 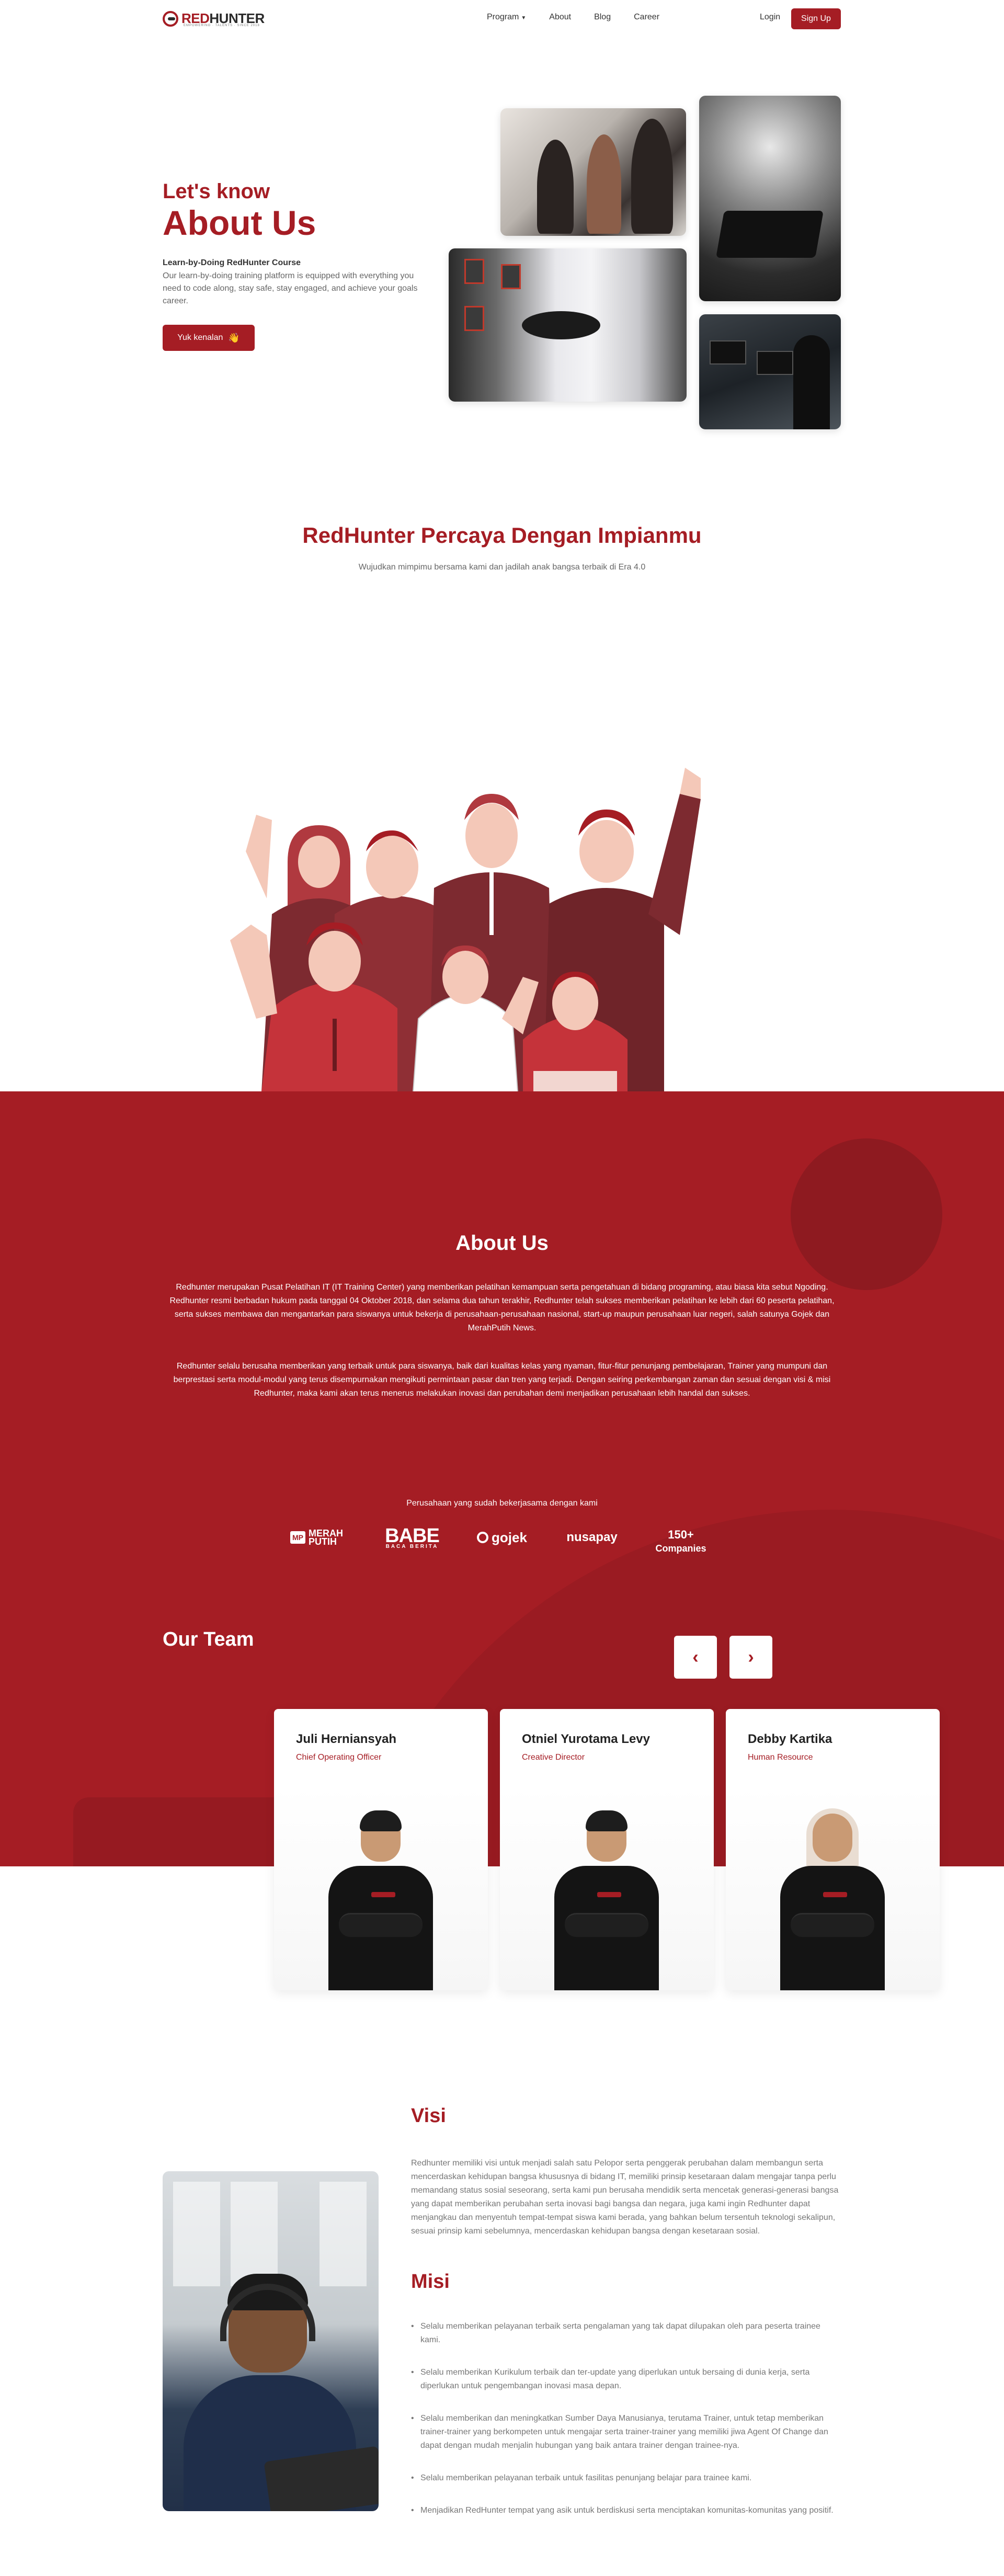 I want to click on partner-nusapay-label: nusapay, so click(x=592, y=1537).